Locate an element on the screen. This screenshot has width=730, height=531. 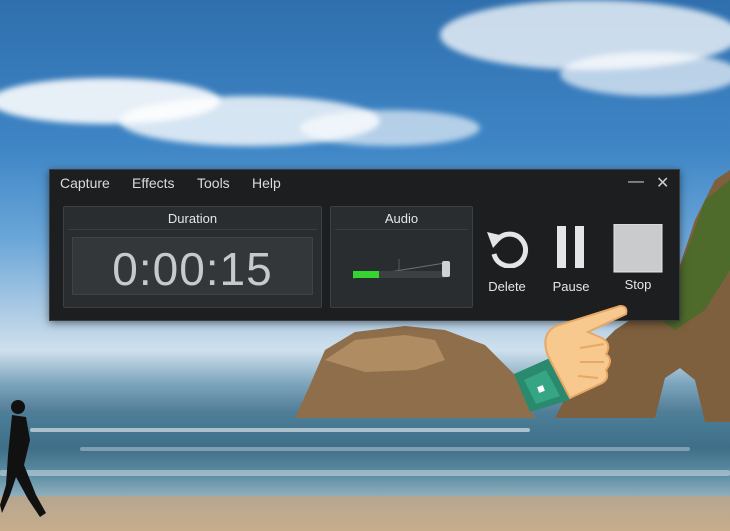
pause-button: Pause is located at coordinates (571, 260).